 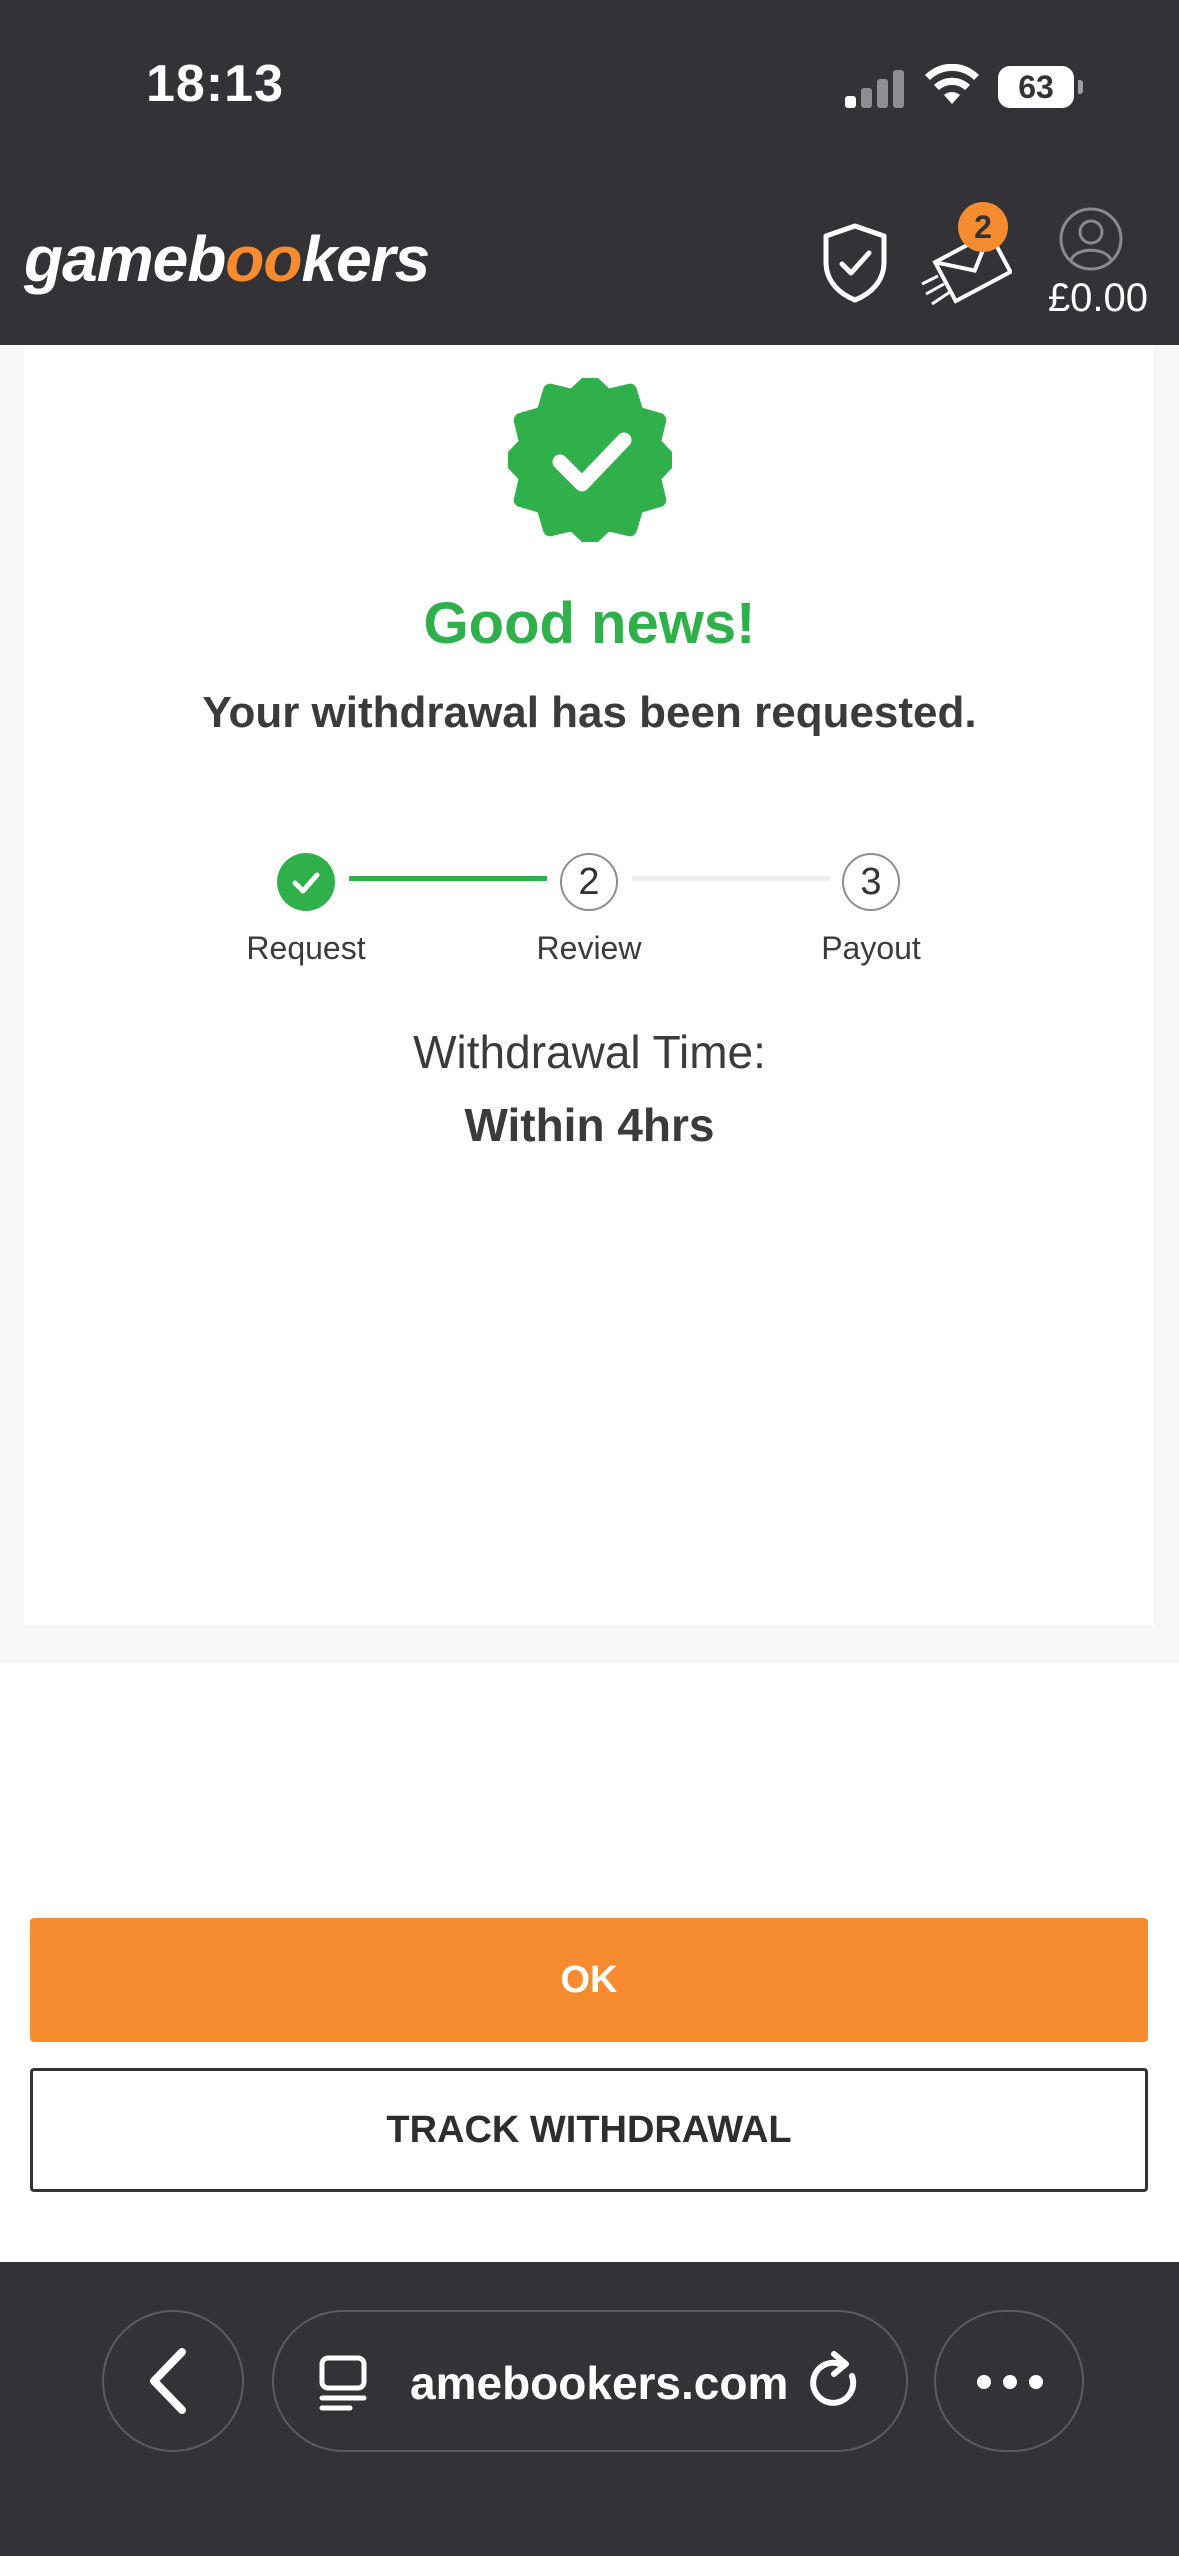 What do you see at coordinates (589, 1980) in the screenshot?
I see `ok-button: OK` at bounding box center [589, 1980].